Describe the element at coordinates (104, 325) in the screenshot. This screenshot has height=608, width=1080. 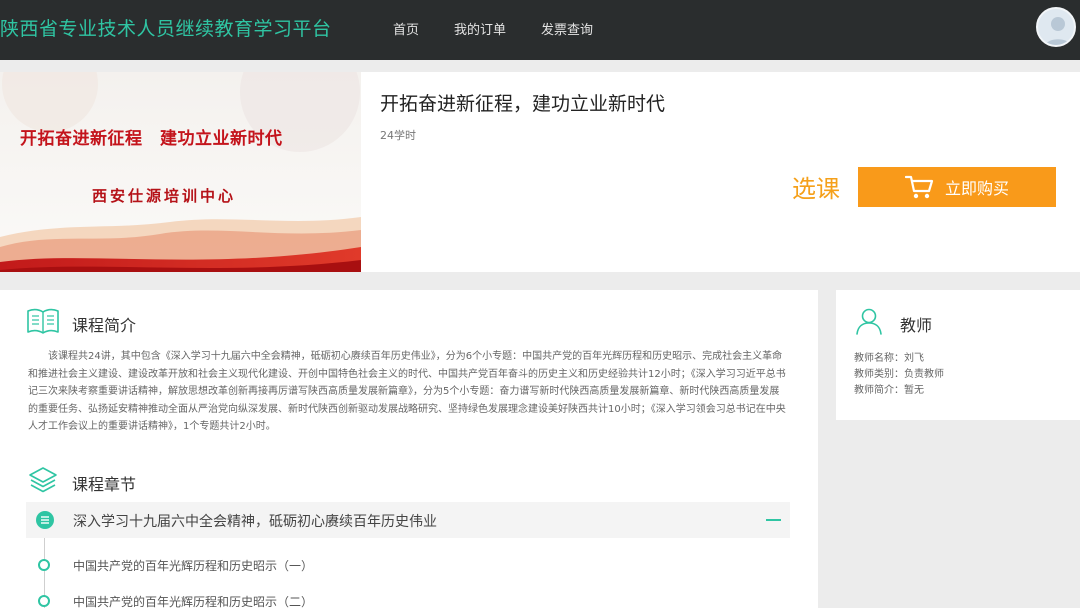
I see `intro-heading: 课程简介` at that location.